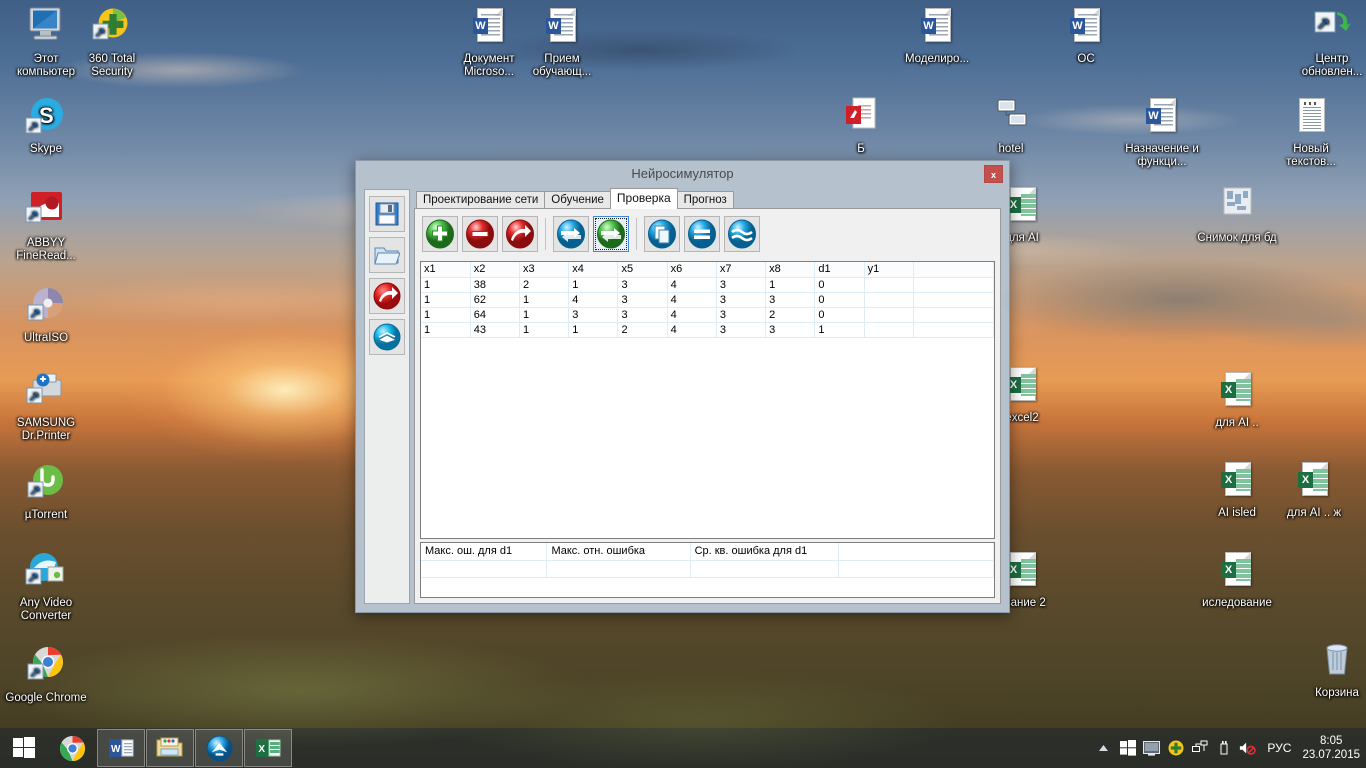 The image size is (1366, 768). Describe the element at coordinates (707, 330) in the screenshot. I see `table-row: 1 43 1 1 2 4 3 3 1` at that location.